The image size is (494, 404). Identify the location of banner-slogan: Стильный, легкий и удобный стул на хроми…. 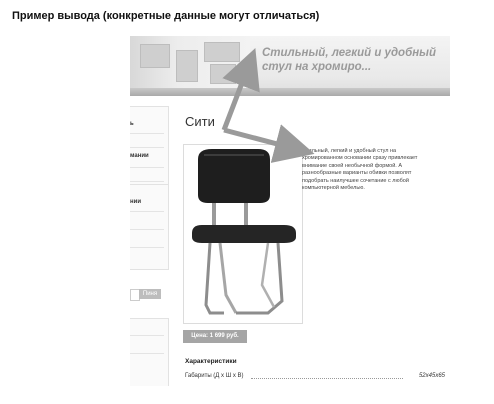
(349, 60).